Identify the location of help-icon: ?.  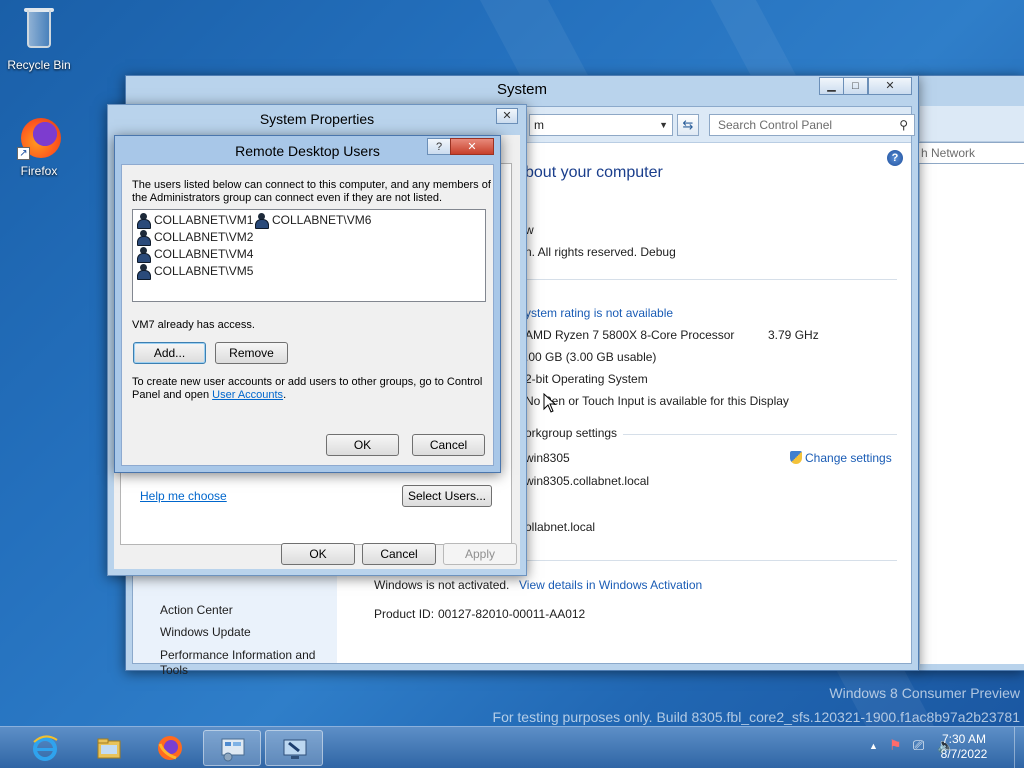
(895, 158).